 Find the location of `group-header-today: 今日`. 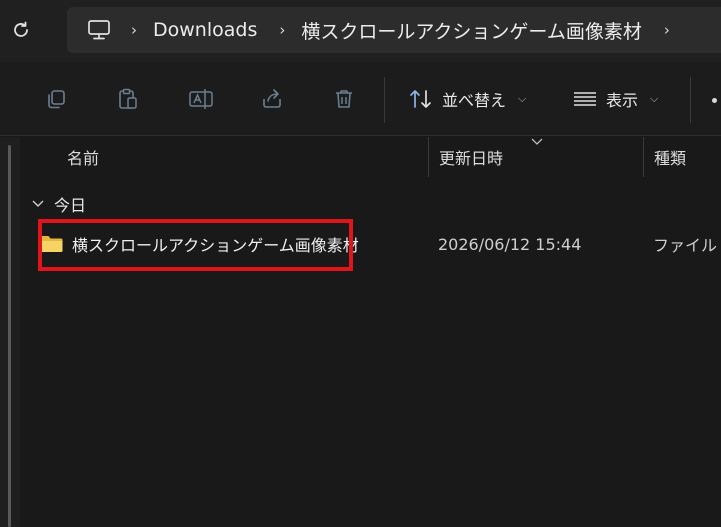

group-header-today: 今日 is located at coordinates (59, 204).